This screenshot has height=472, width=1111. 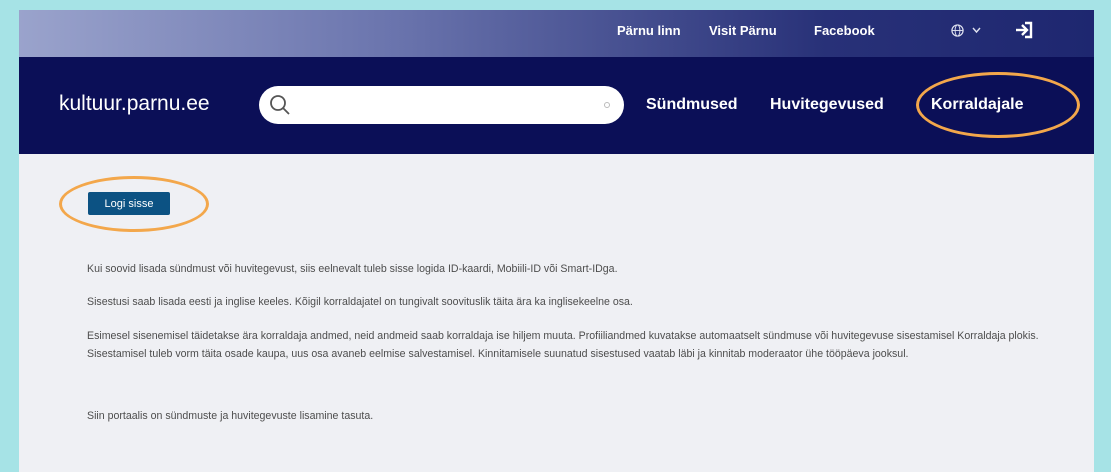 What do you see at coordinates (957, 30) in the screenshot?
I see `globe-icon` at bounding box center [957, 30].